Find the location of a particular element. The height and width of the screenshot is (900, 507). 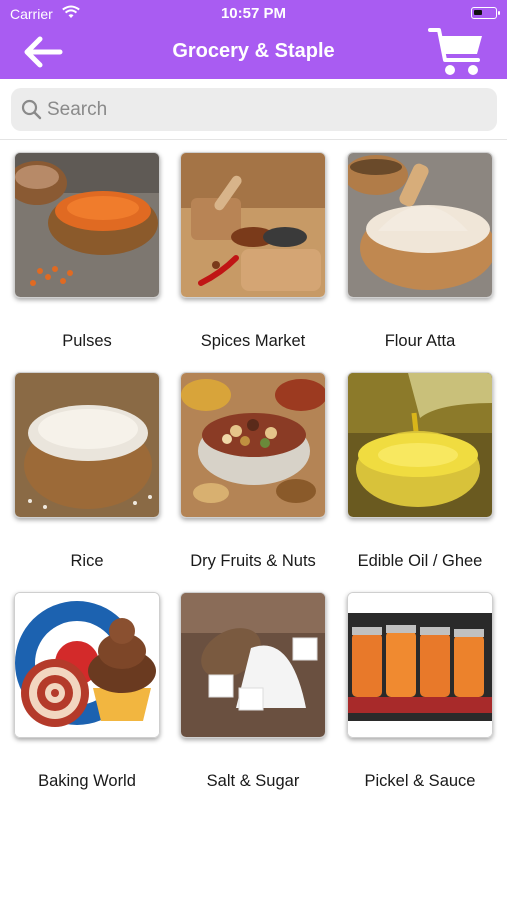

category-tile-pickel-sauce: Pickel & Sauce is located at coordinates (416, 685).